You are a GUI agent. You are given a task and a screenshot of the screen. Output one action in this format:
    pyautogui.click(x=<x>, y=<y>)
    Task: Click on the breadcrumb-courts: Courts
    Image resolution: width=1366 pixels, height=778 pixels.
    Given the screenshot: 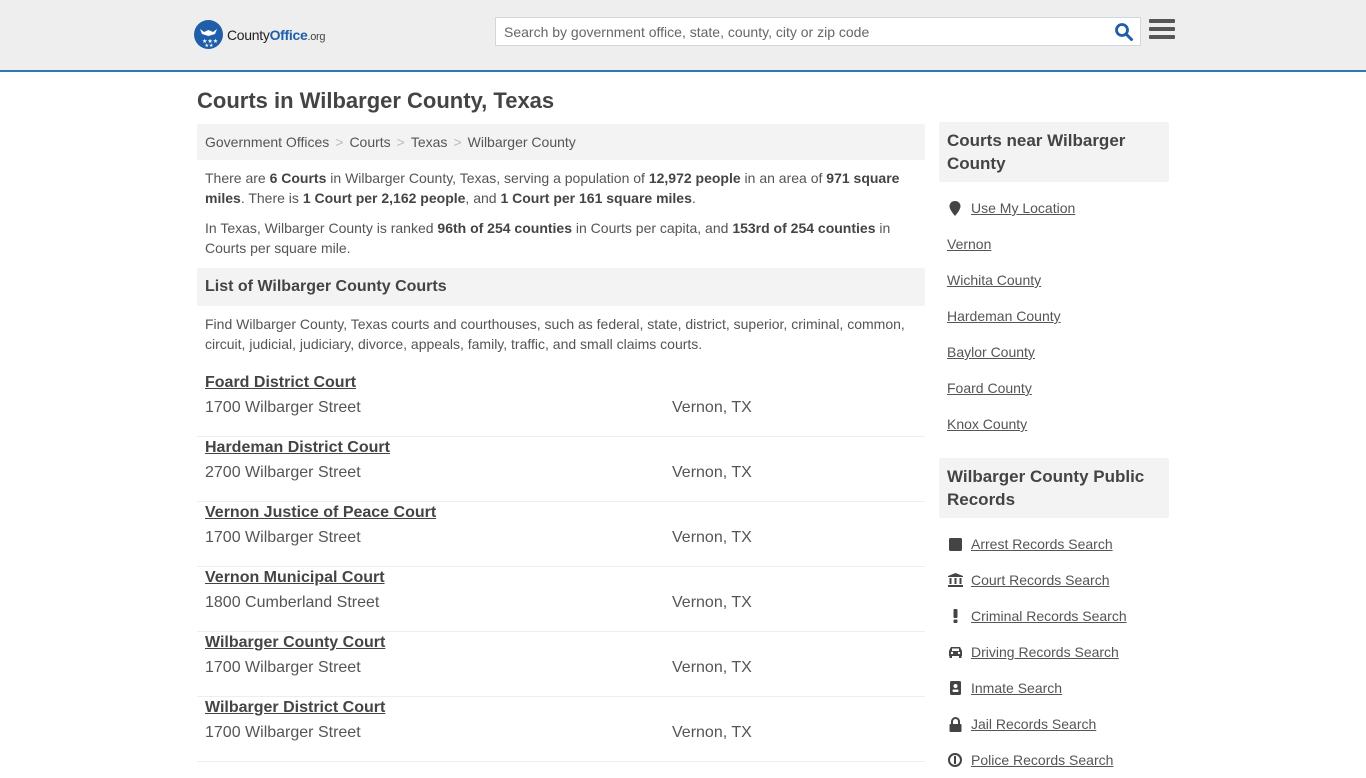 What is the action you would take?
    pyautogui.click(x=369, y=142)
    